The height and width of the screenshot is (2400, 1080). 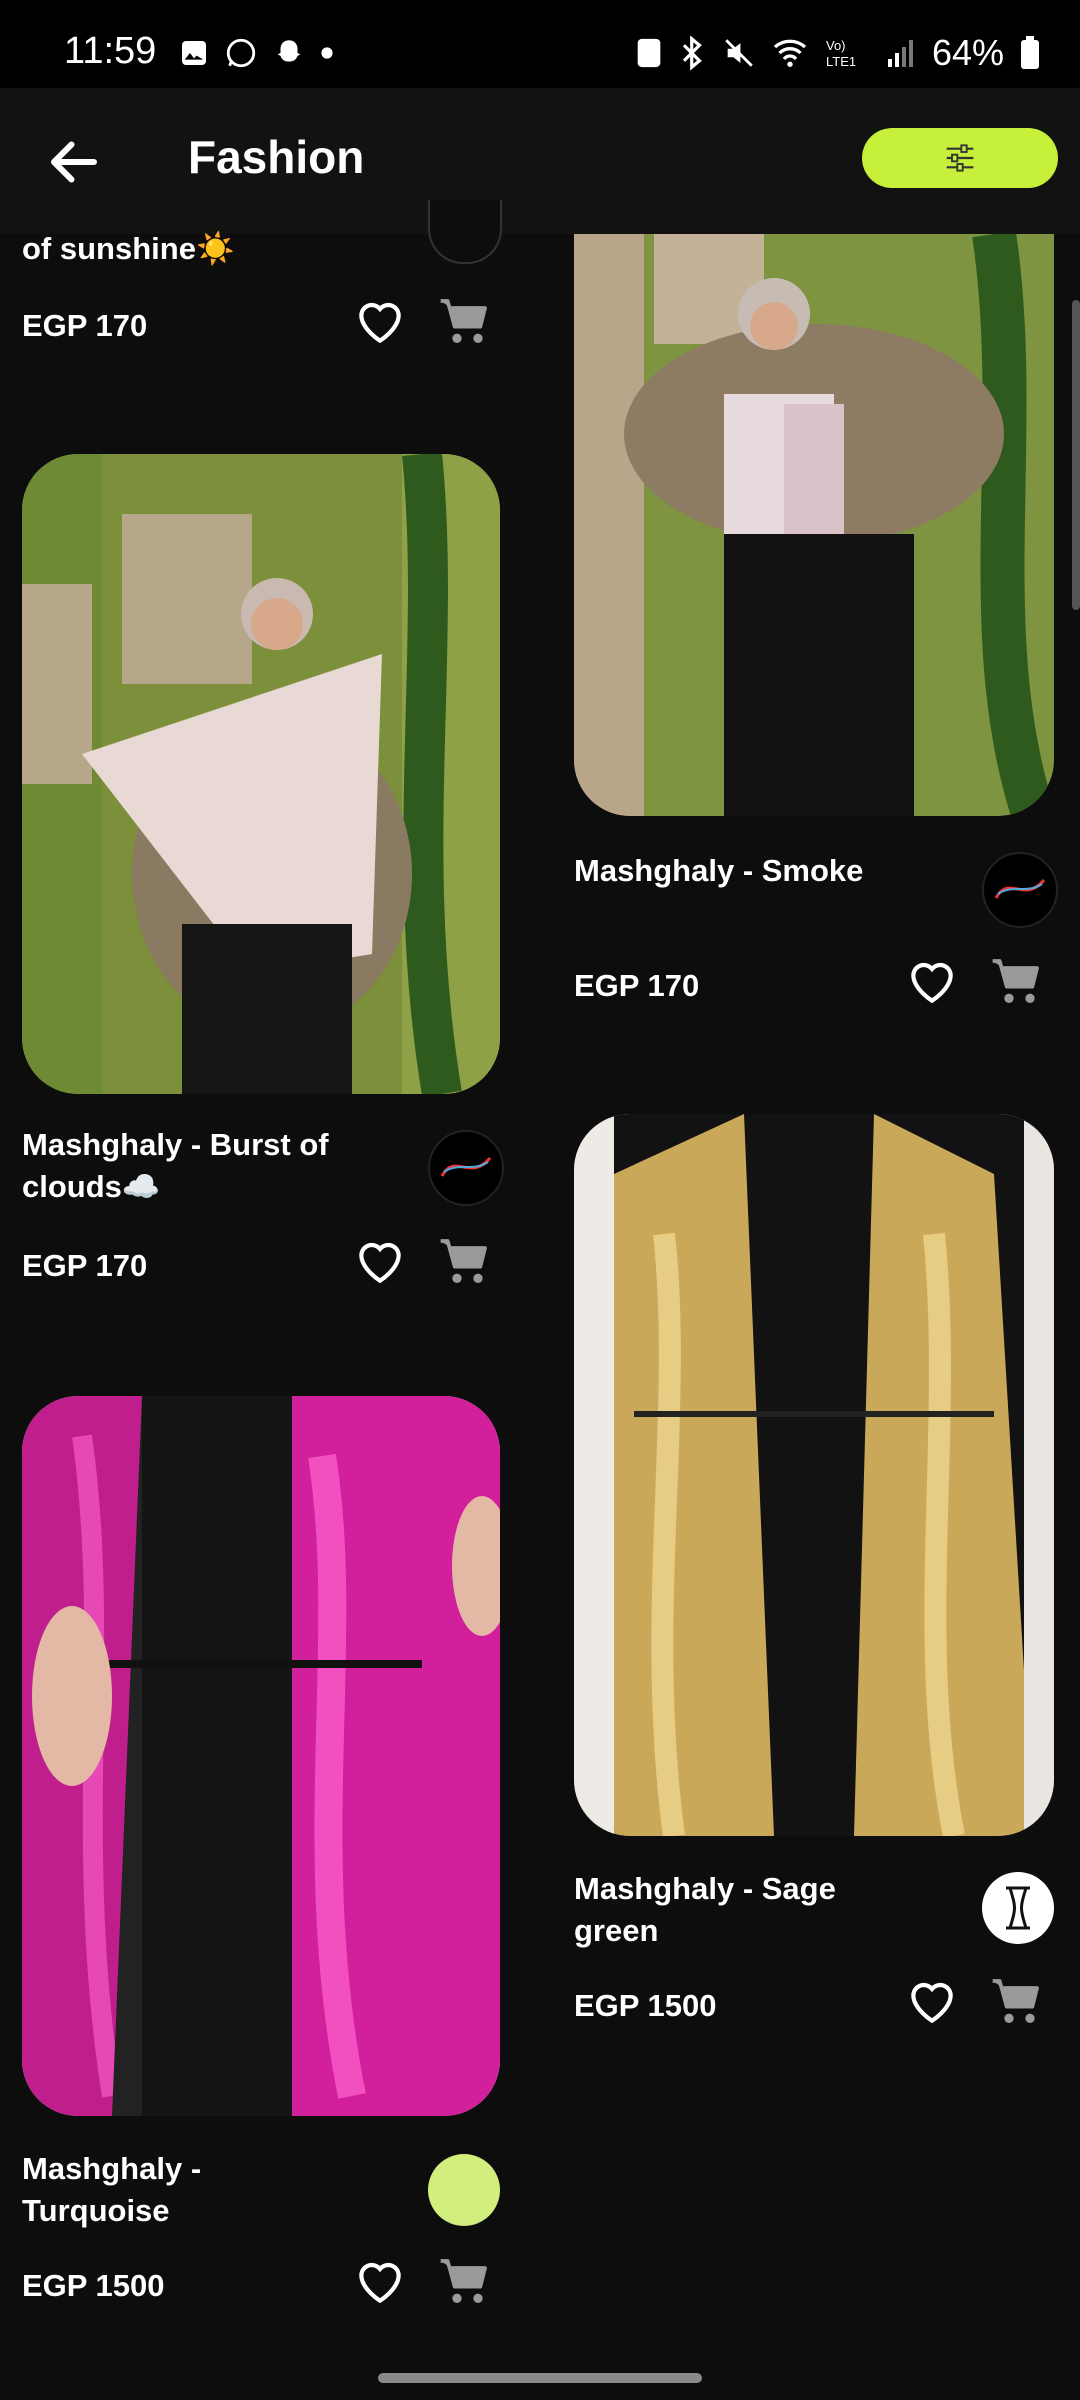 I want to click on status-time: 11:59, so click(x=110, y=51).